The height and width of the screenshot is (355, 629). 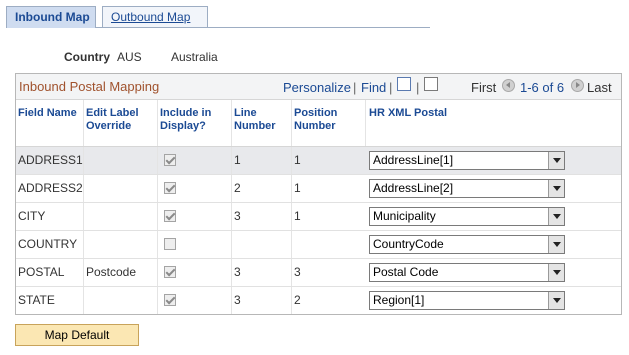 What do you see at coordinates (328, 272) in the screenshot?
I see `position-number-cell: 3` at bounding box center [328, 272].